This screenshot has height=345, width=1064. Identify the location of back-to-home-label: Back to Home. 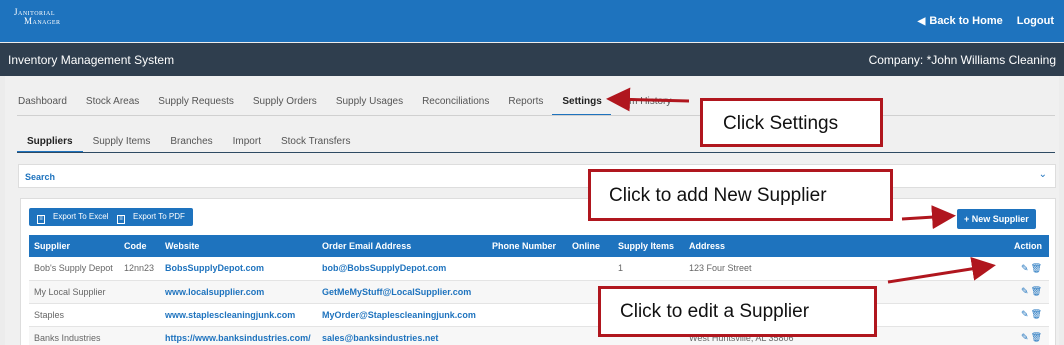
(966, 21).